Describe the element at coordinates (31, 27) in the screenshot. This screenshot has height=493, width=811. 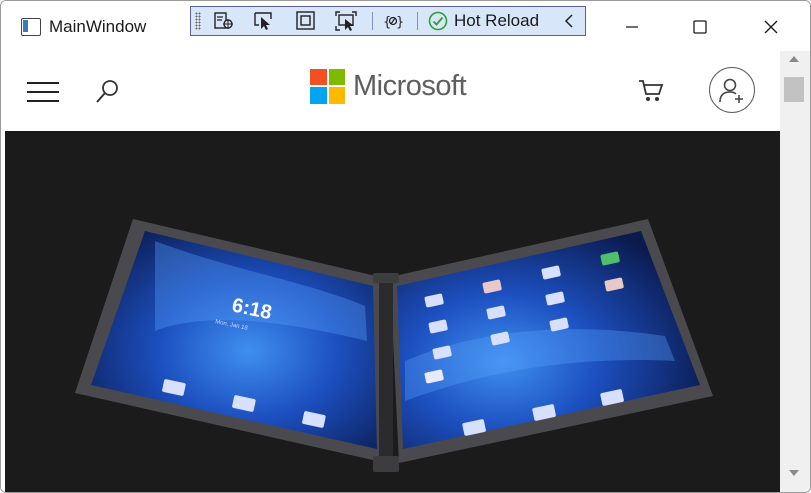
I see `window-app-icon` at that location.